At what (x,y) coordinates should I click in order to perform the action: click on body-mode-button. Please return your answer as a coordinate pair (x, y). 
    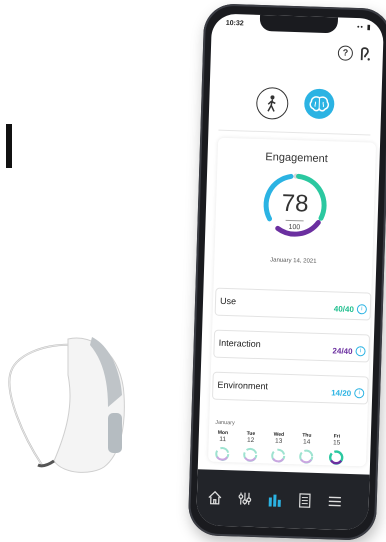
    Looking at the image, I should click on (272, 103).